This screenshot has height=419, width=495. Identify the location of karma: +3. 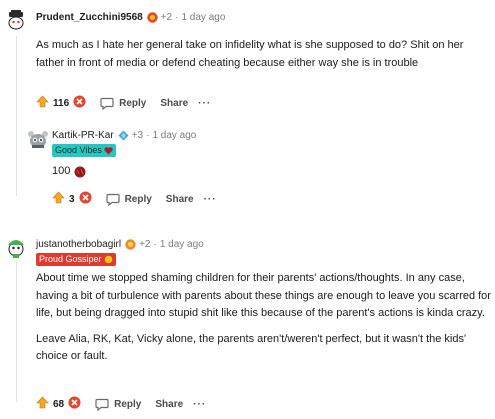
(137, 135).